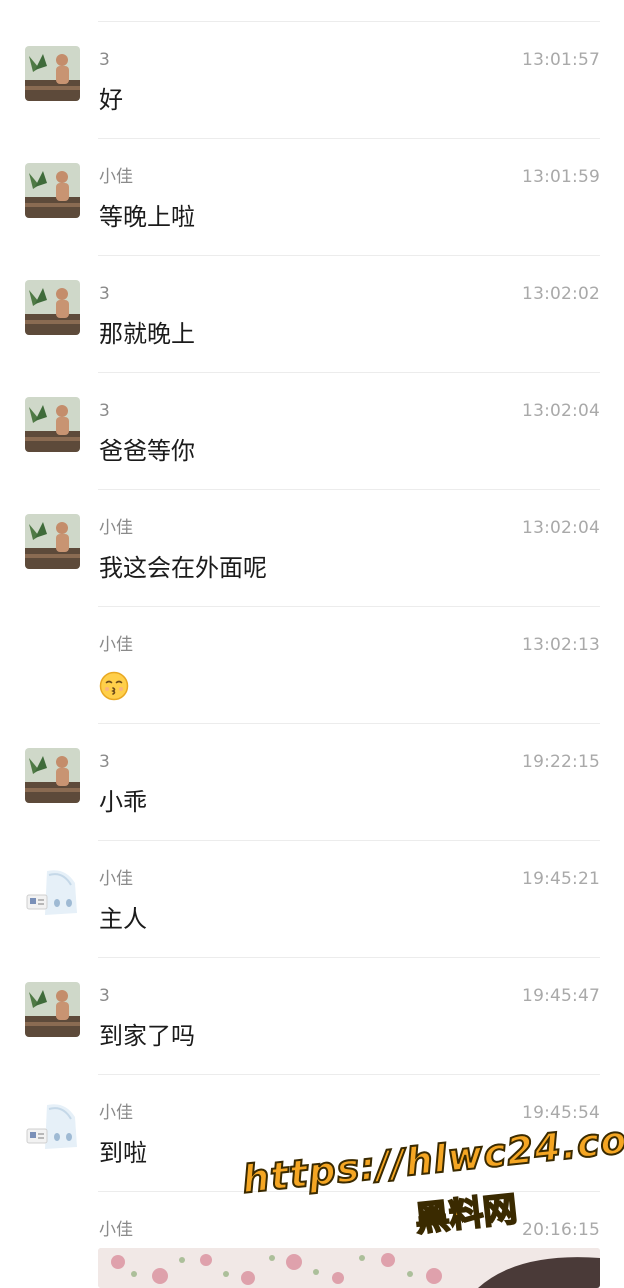 This screenshot has width=624, height=1288. What do you see at coordinates (111, 100) in the screenshot?
I see `message-text: 好` at bounding box center [111, 100].